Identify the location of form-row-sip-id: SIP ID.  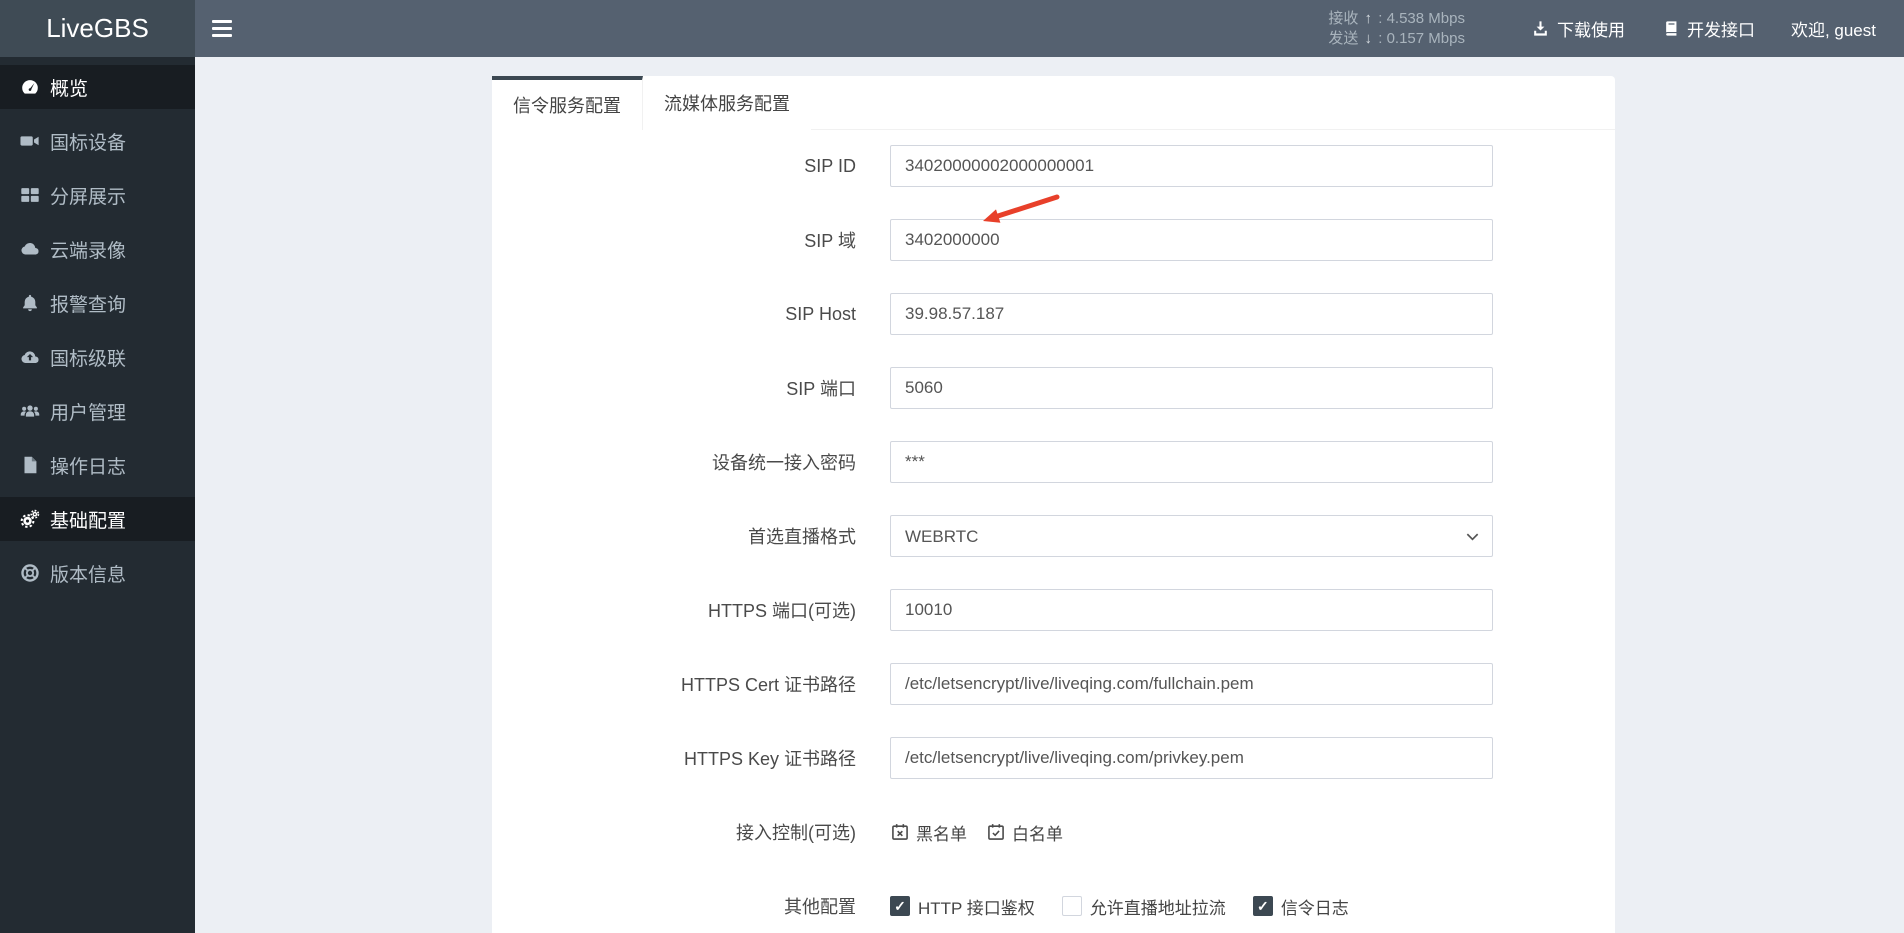
(1053, 166).